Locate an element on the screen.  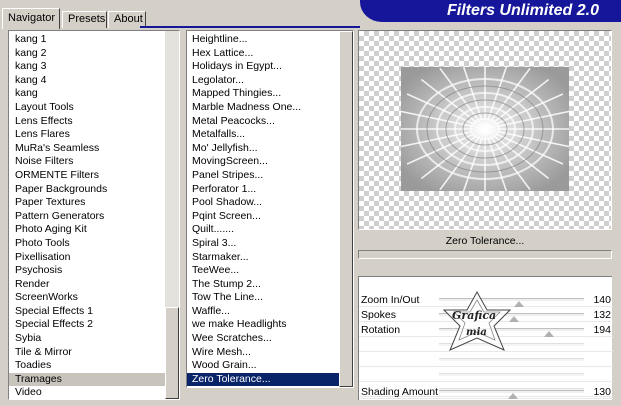
control-row-empty is located at coordinates (486, 375).